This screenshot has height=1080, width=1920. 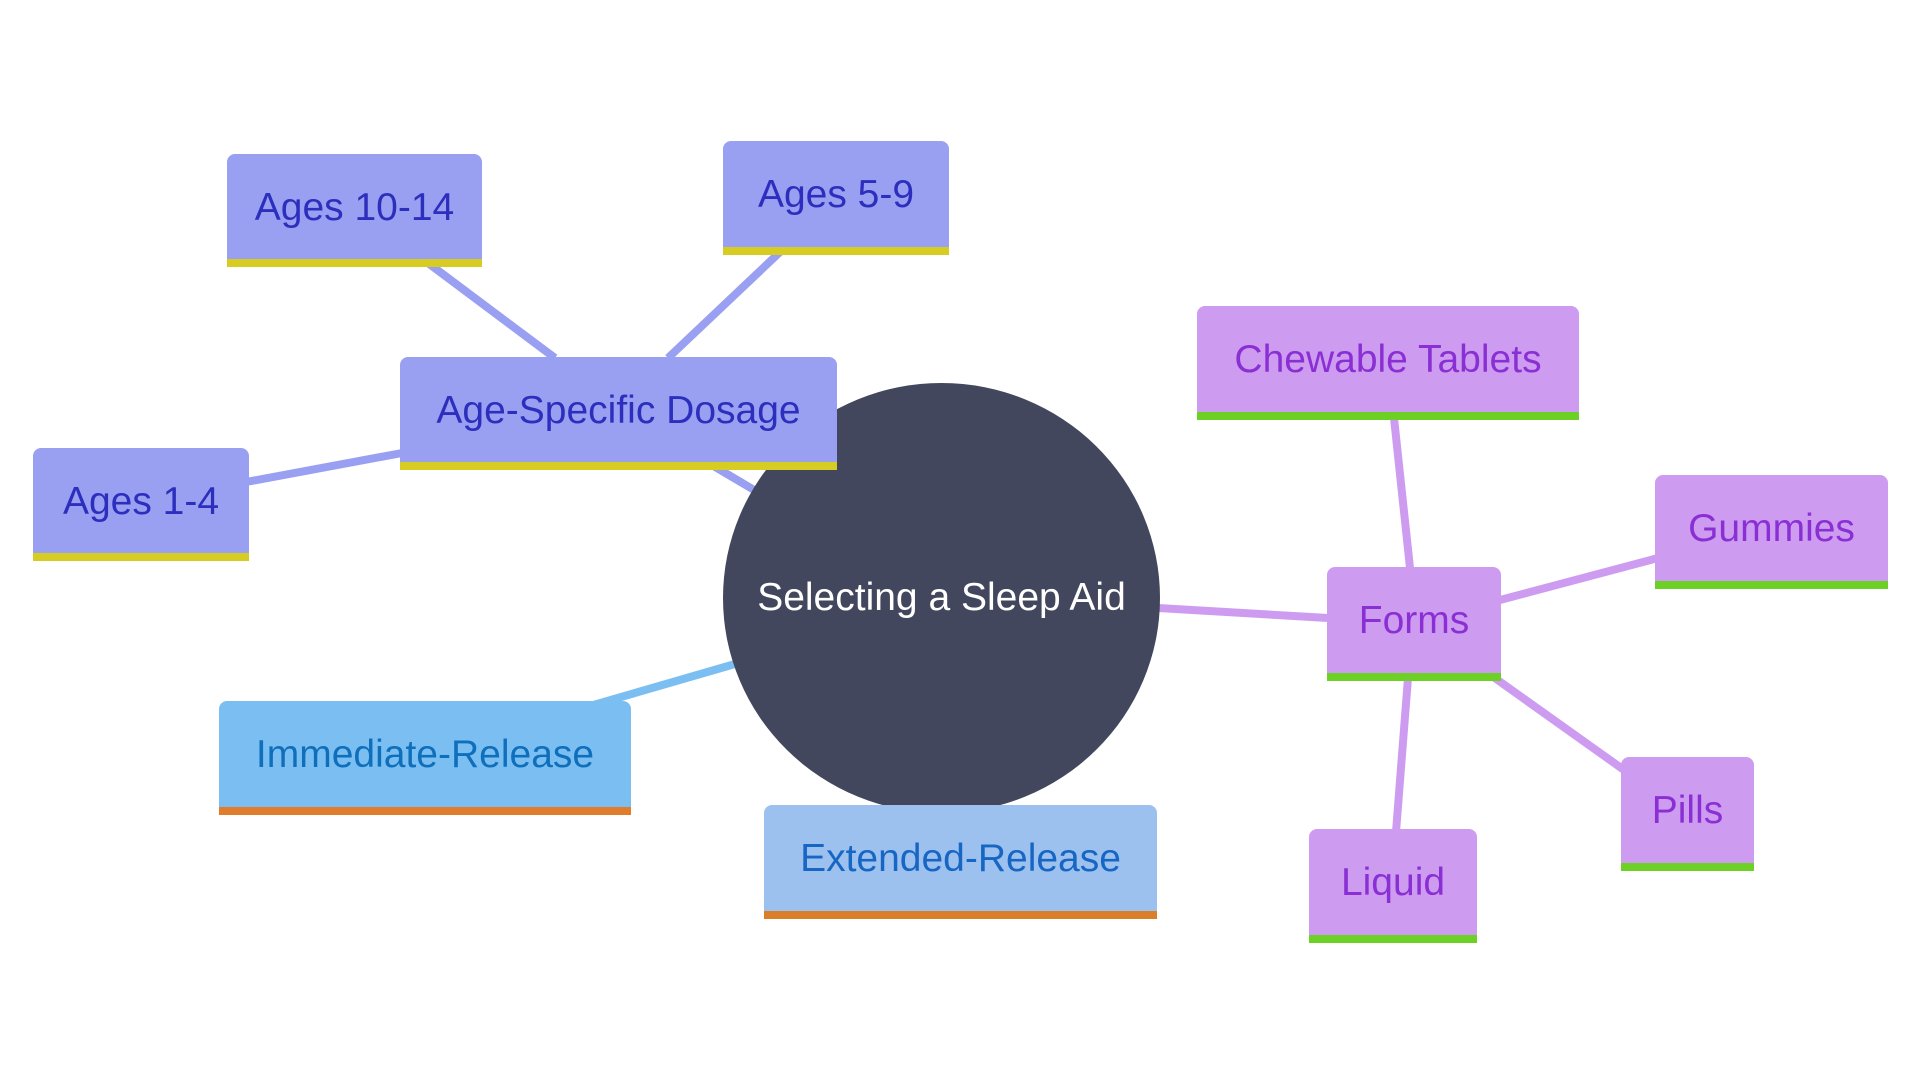 I want to click on node-label: Ages 5-9, so click(x=836, y=194).